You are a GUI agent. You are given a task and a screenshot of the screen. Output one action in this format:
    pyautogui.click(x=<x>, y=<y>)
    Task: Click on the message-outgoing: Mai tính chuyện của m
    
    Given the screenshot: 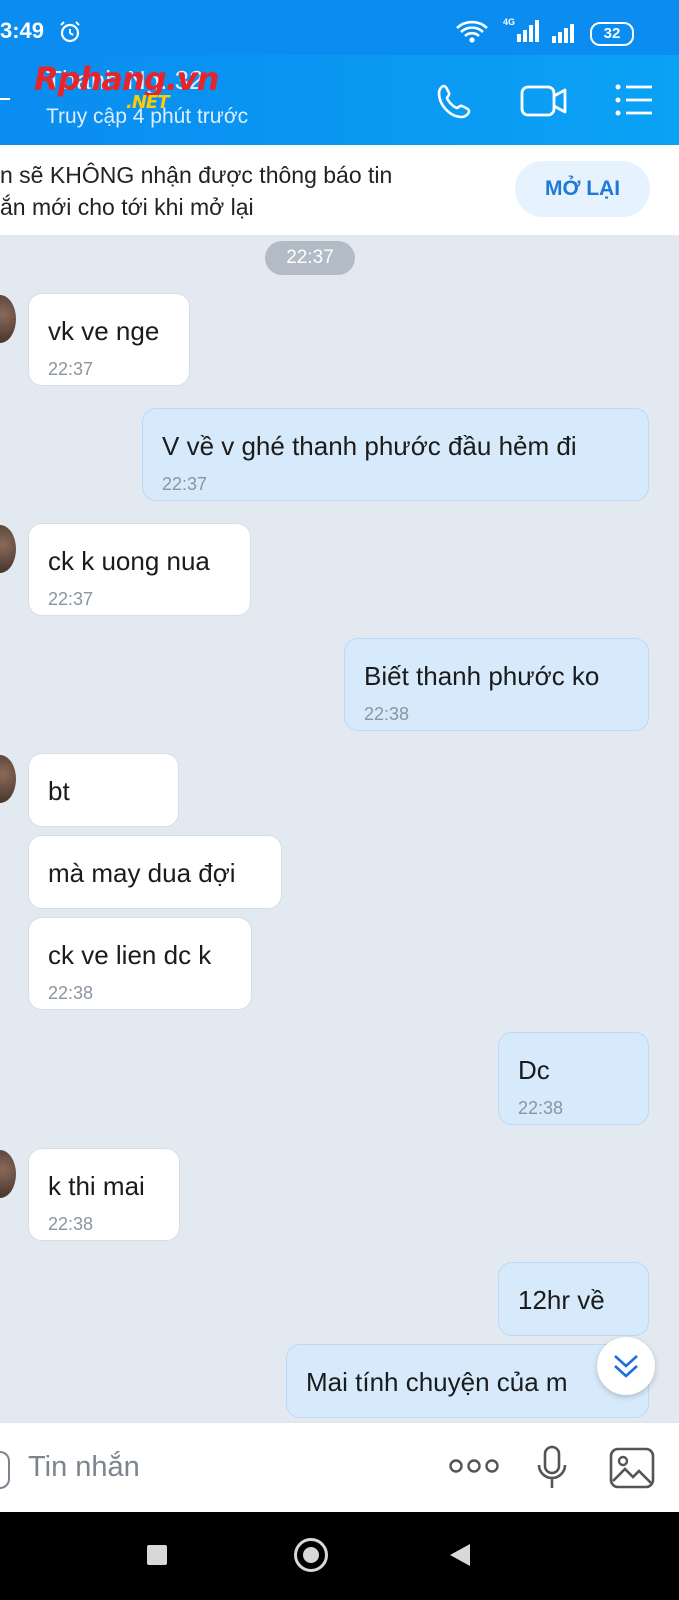 What is the action you would take?
    pyautogui.click(x=467, y=1381)
    